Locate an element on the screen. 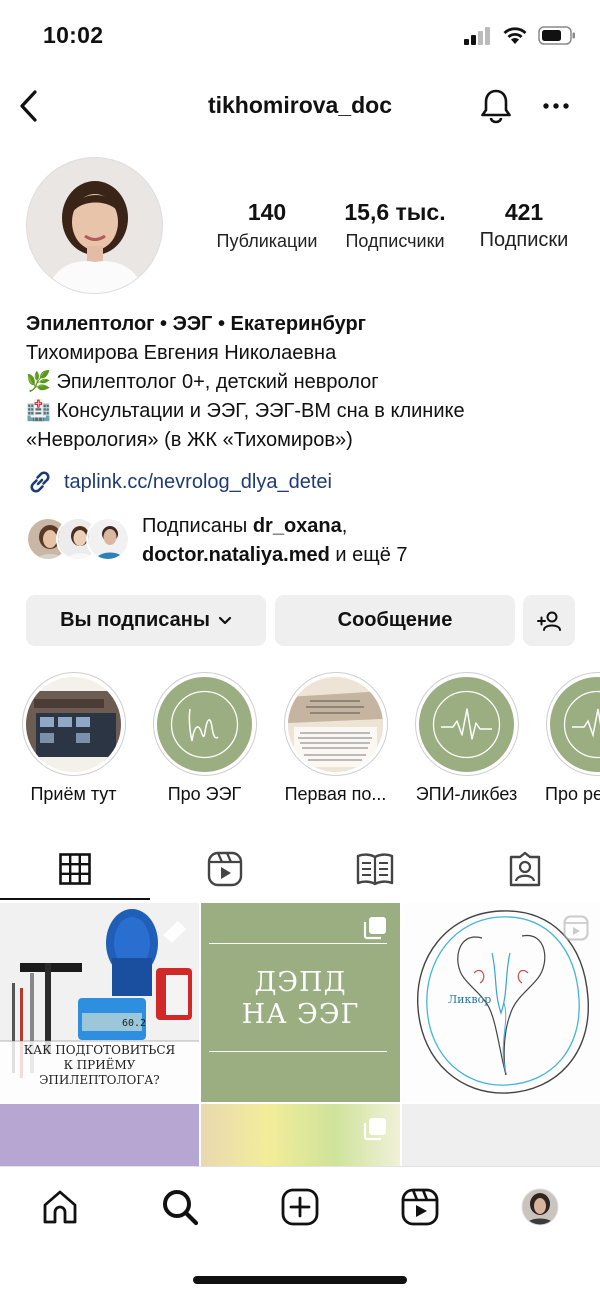 This screenshot has height=1298, width=600. device-display: 60.2 is located at coordinates (134, 1023).